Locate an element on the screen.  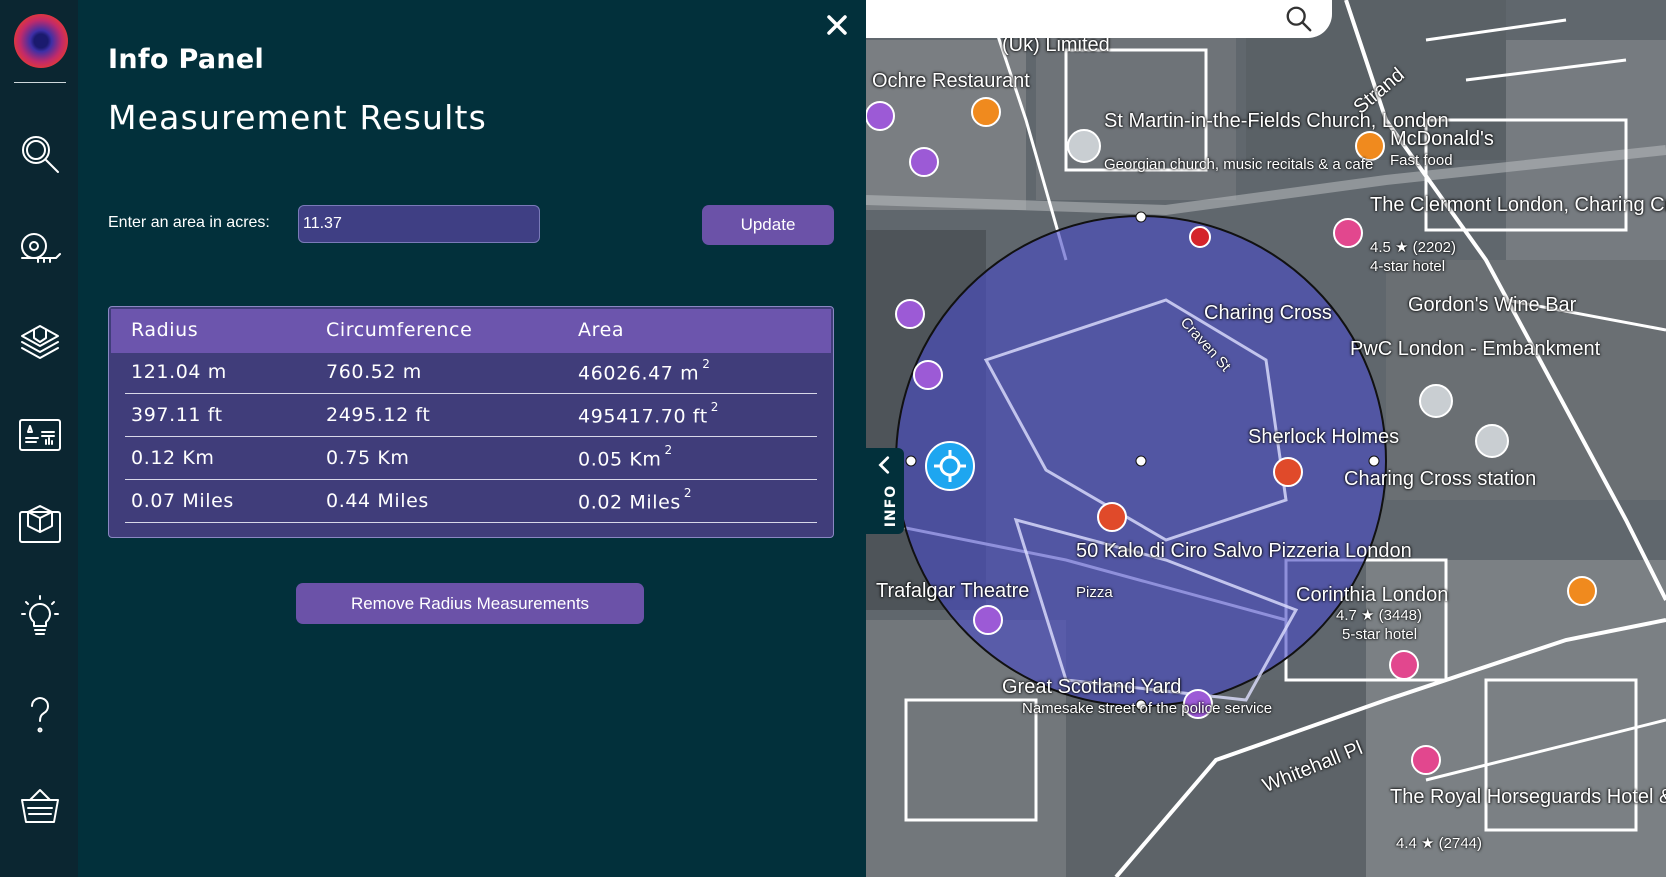
area-value: 0.02 Miles is located at coordinates (629, 502).